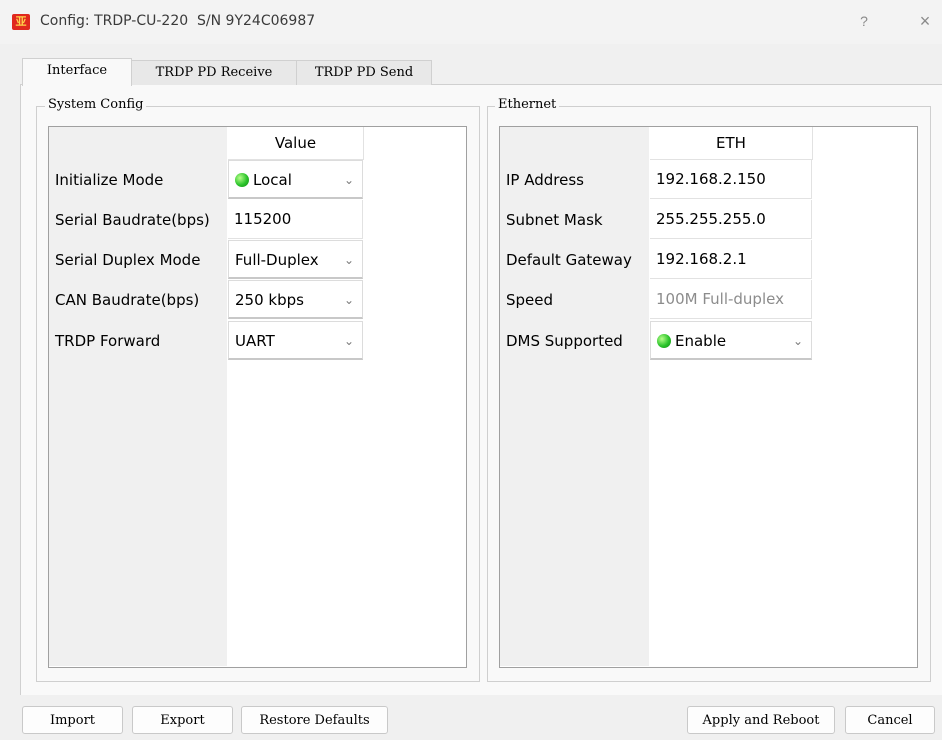 The image size is (942, 740). Describe the element at coordinates (761, 720) in the screenshot. I see `apply-and-reboot-button: Apply and Reboot` at that location.